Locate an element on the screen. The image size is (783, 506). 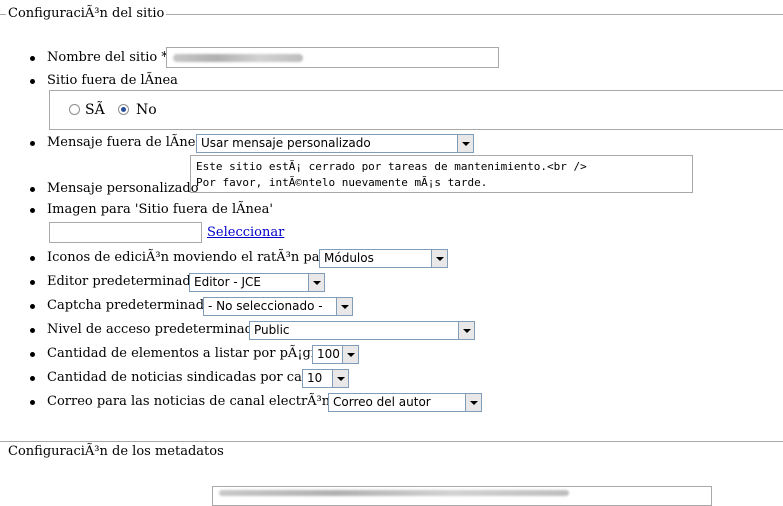
edit-icons-select: Módulos is located at coordinates (383, 258).